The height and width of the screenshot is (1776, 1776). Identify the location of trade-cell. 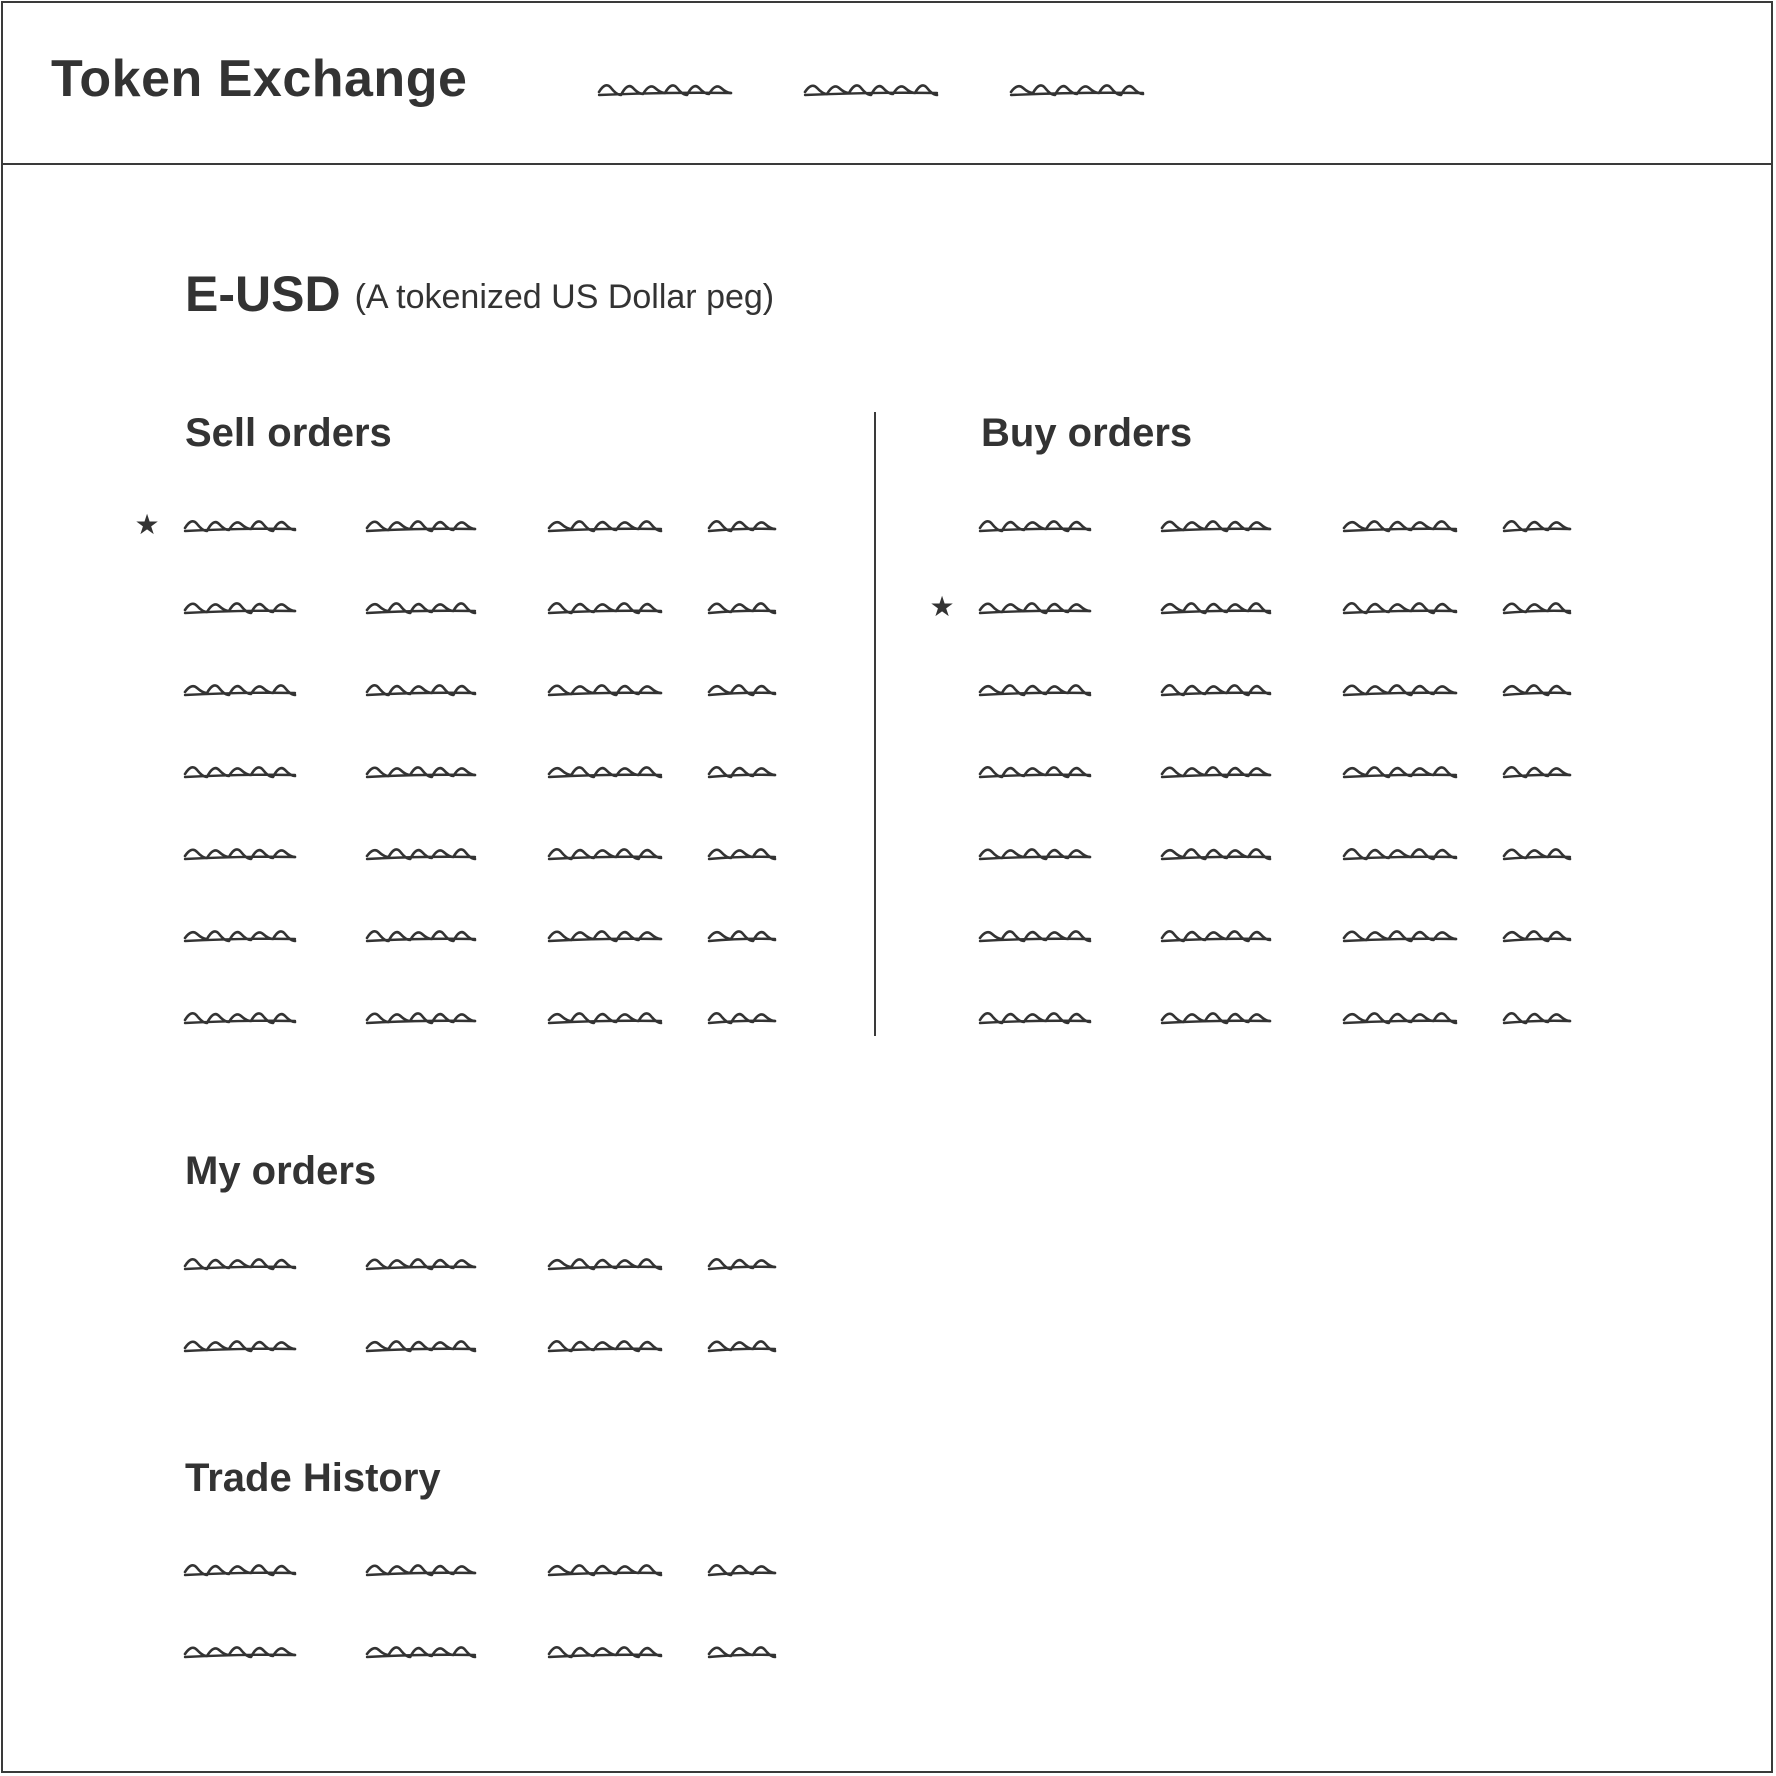
(743, 1651).